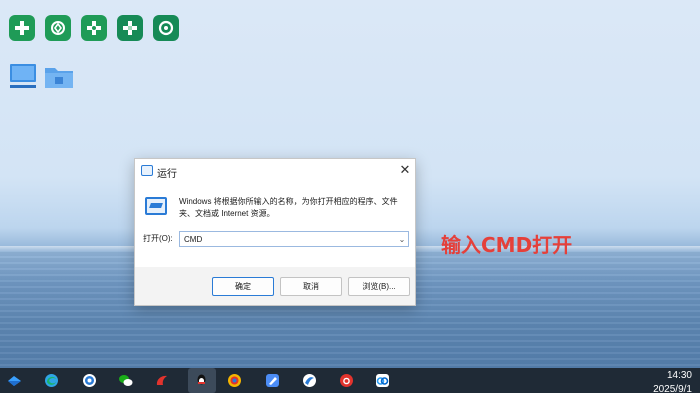 Image resolution: width=700 pixels, height=393 pixels. What do you see at coordinates (22, 28) in the screenshot?
I see `green-plus-app-icon` at bounding box center [22, 28].